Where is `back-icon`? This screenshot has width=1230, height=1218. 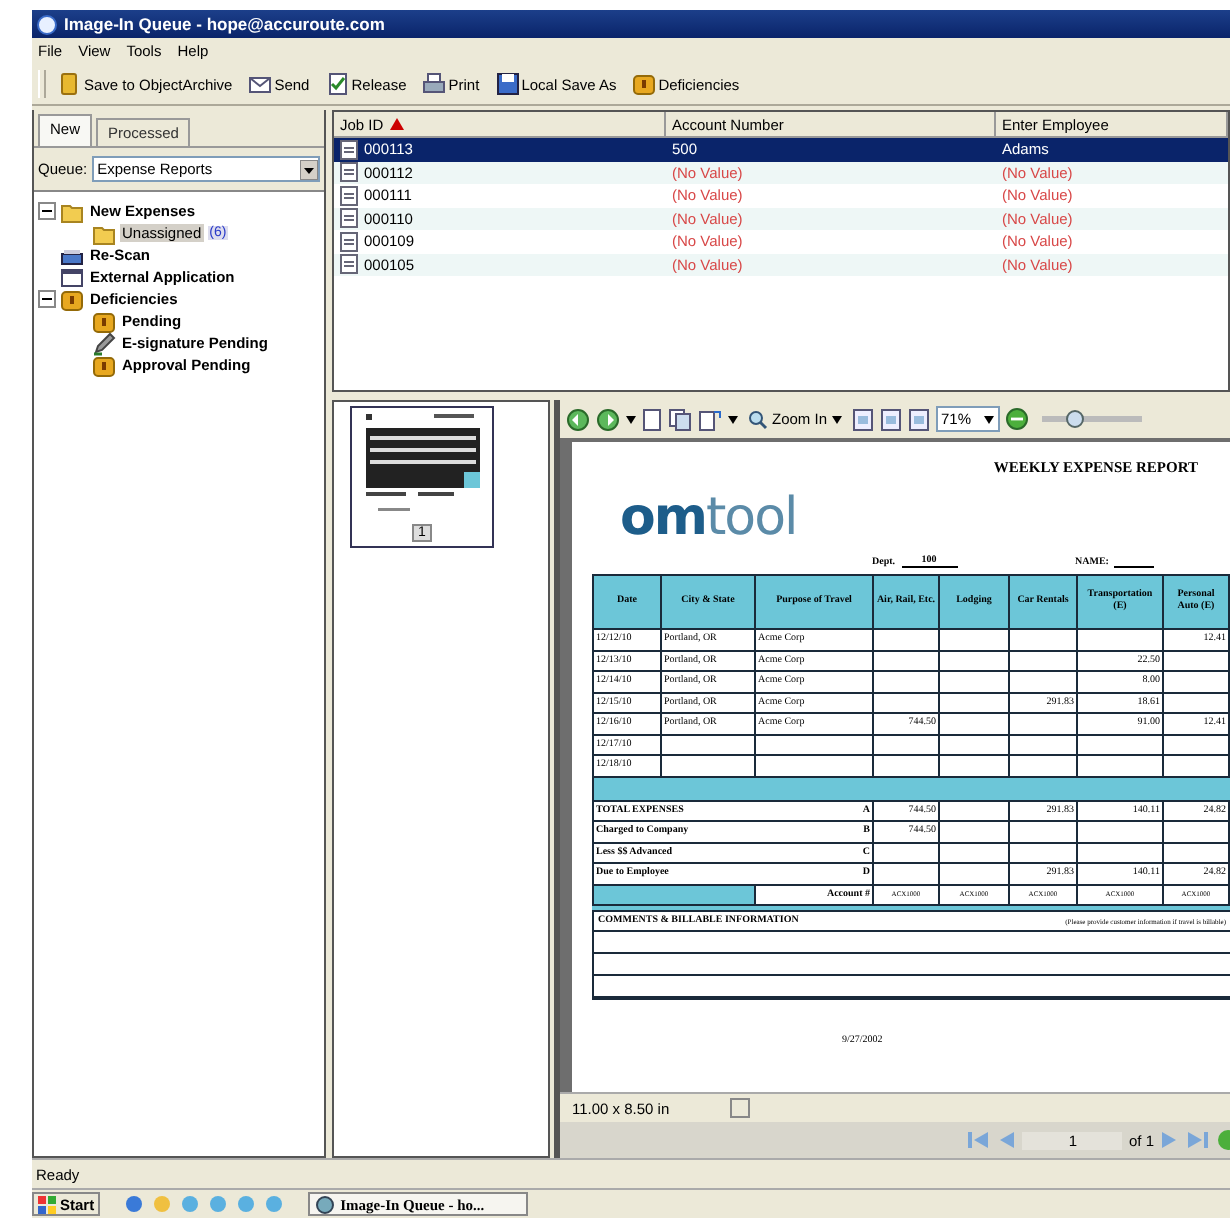 back-icon is located at coordinates (578, 419).